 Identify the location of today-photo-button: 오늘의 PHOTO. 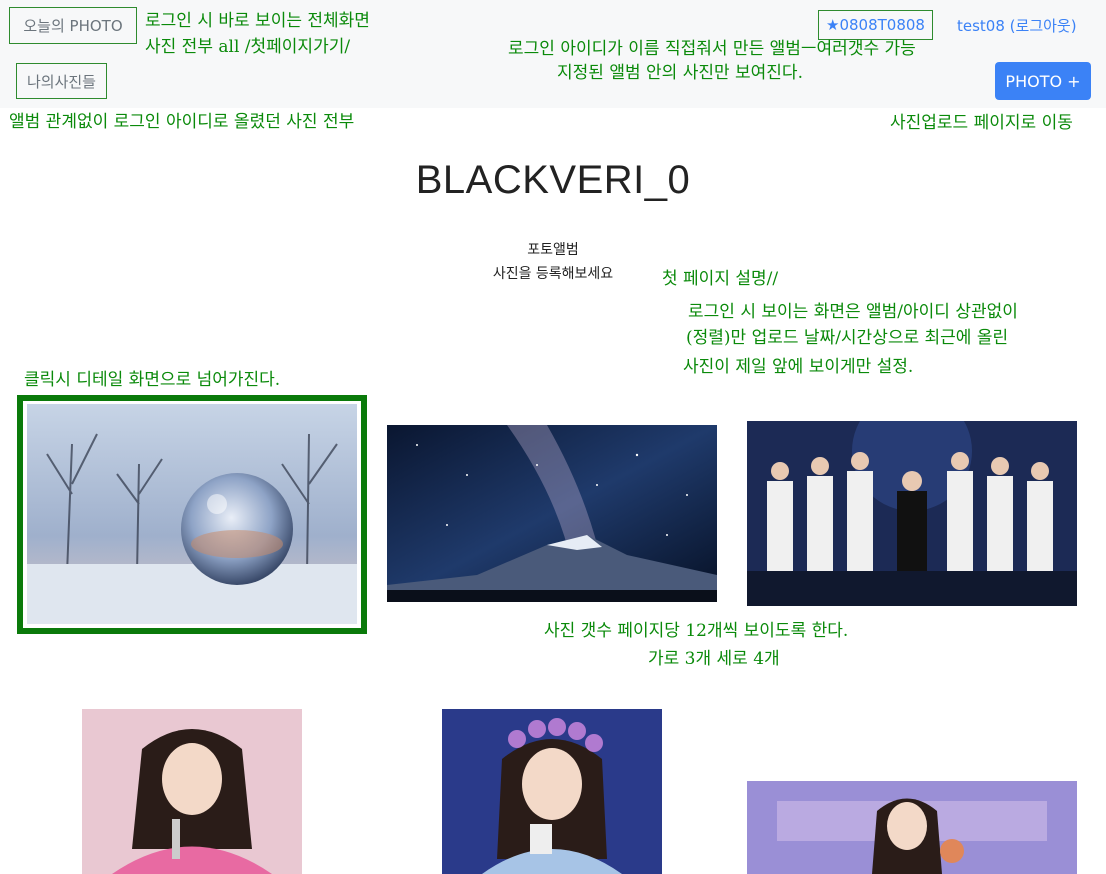
(73, 25).